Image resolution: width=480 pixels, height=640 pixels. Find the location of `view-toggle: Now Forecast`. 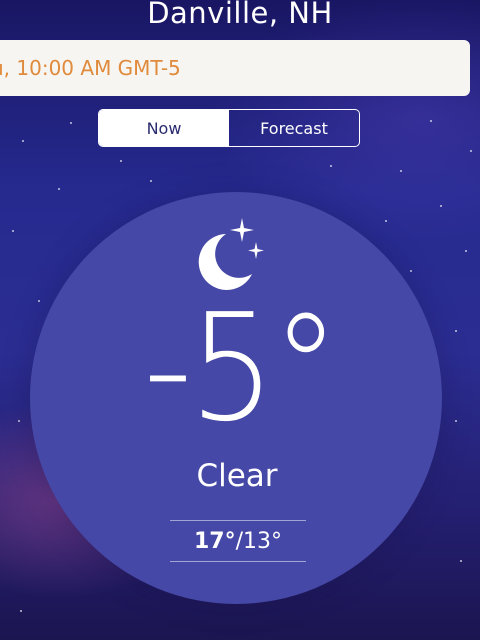

view-toggle: Now Forecast is located at coordinates (229, 128).